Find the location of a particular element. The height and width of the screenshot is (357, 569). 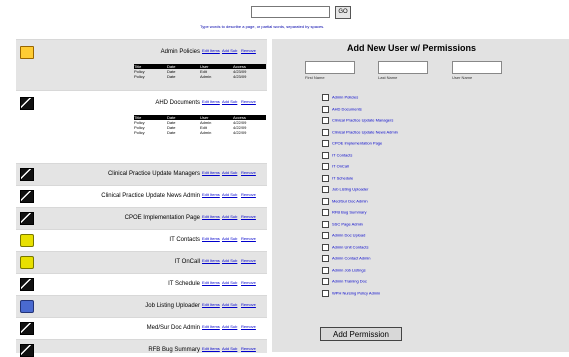

search-go-button: GO is located at coordinates (343, 12).